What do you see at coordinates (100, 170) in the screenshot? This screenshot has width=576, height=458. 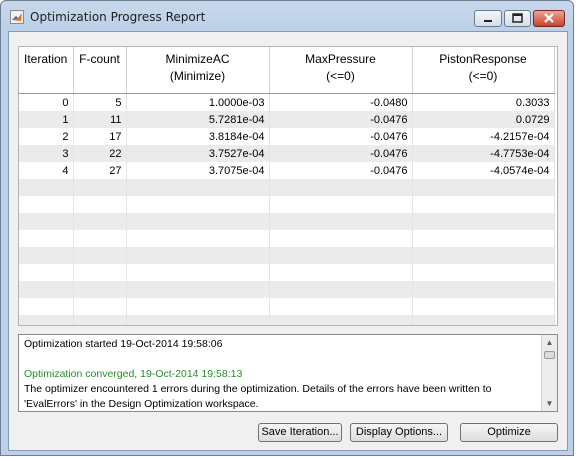 I see `cell-fcount: 27` at bounding box center [100, 170].